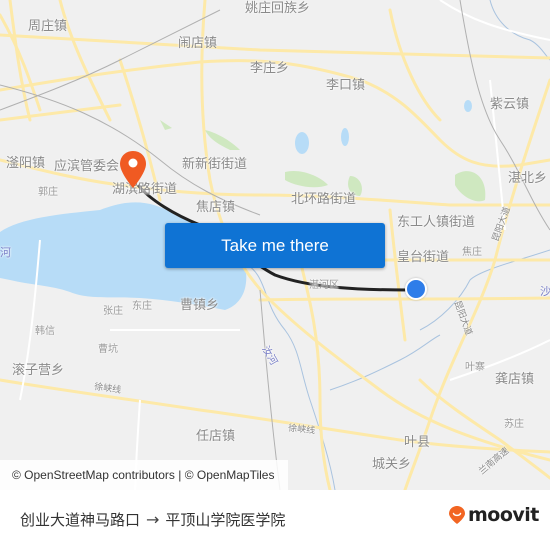 The image size is (550, 550). Describe the element at coordinates (514, 424) in the screenshot. I see `place-label: 苏庄` at that location.